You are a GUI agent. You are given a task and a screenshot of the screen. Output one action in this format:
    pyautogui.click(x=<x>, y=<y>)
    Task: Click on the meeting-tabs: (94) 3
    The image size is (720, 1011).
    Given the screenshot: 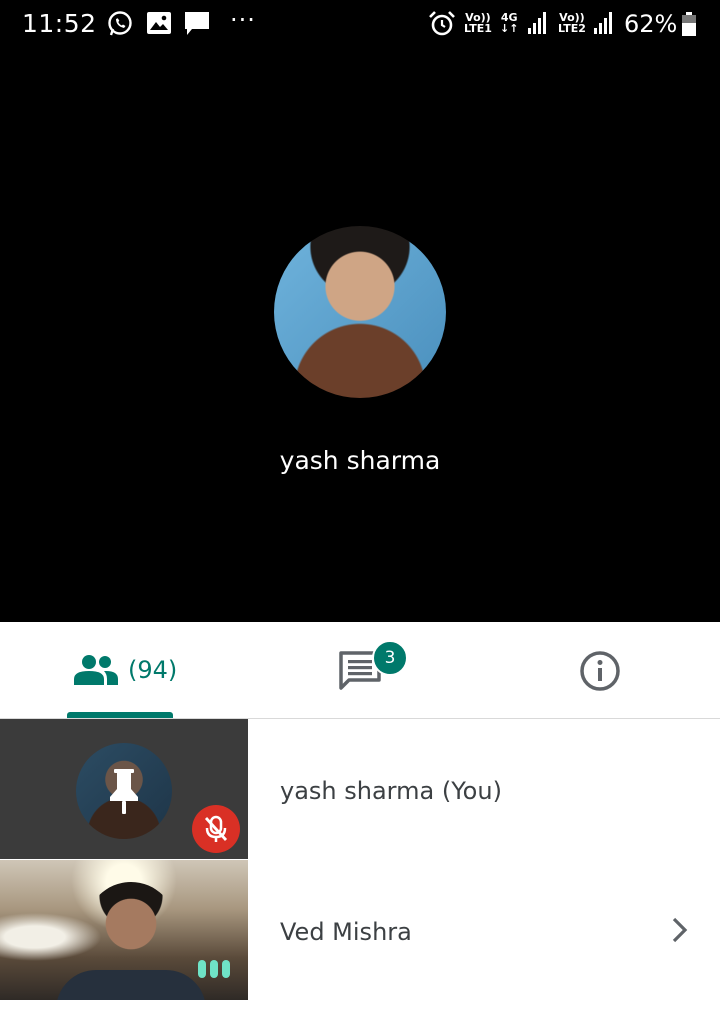 What is the action you would take?
    pyautogui.click(x=360, y=670)
    